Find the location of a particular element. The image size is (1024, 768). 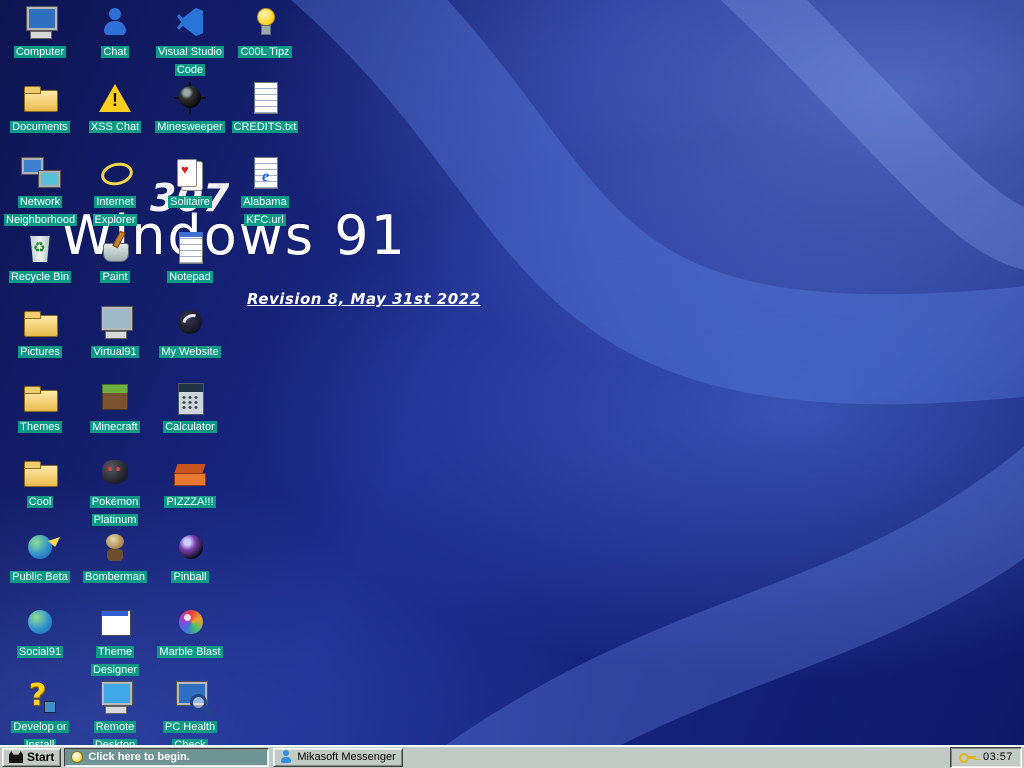

desktop-icon: Cool is located at coordinates (40, 483).